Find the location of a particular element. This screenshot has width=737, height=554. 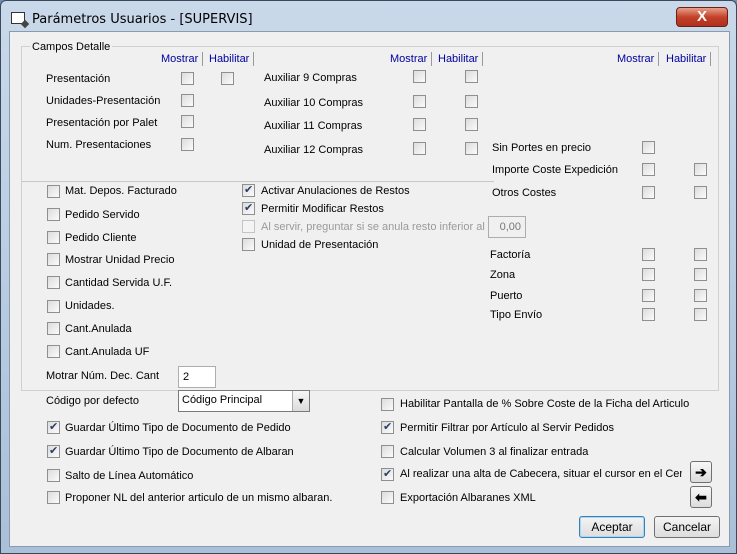

permitir-filtrar-articulo-checkbox is located at coordinates (387, 427).